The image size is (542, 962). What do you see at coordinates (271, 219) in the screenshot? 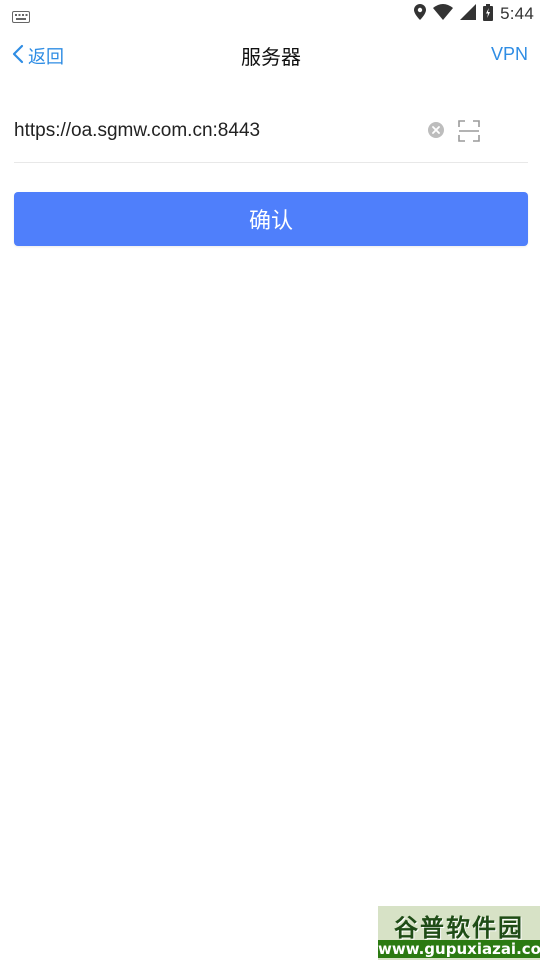
I see `confirm-button: 确认` at bounding box center [271, 219].